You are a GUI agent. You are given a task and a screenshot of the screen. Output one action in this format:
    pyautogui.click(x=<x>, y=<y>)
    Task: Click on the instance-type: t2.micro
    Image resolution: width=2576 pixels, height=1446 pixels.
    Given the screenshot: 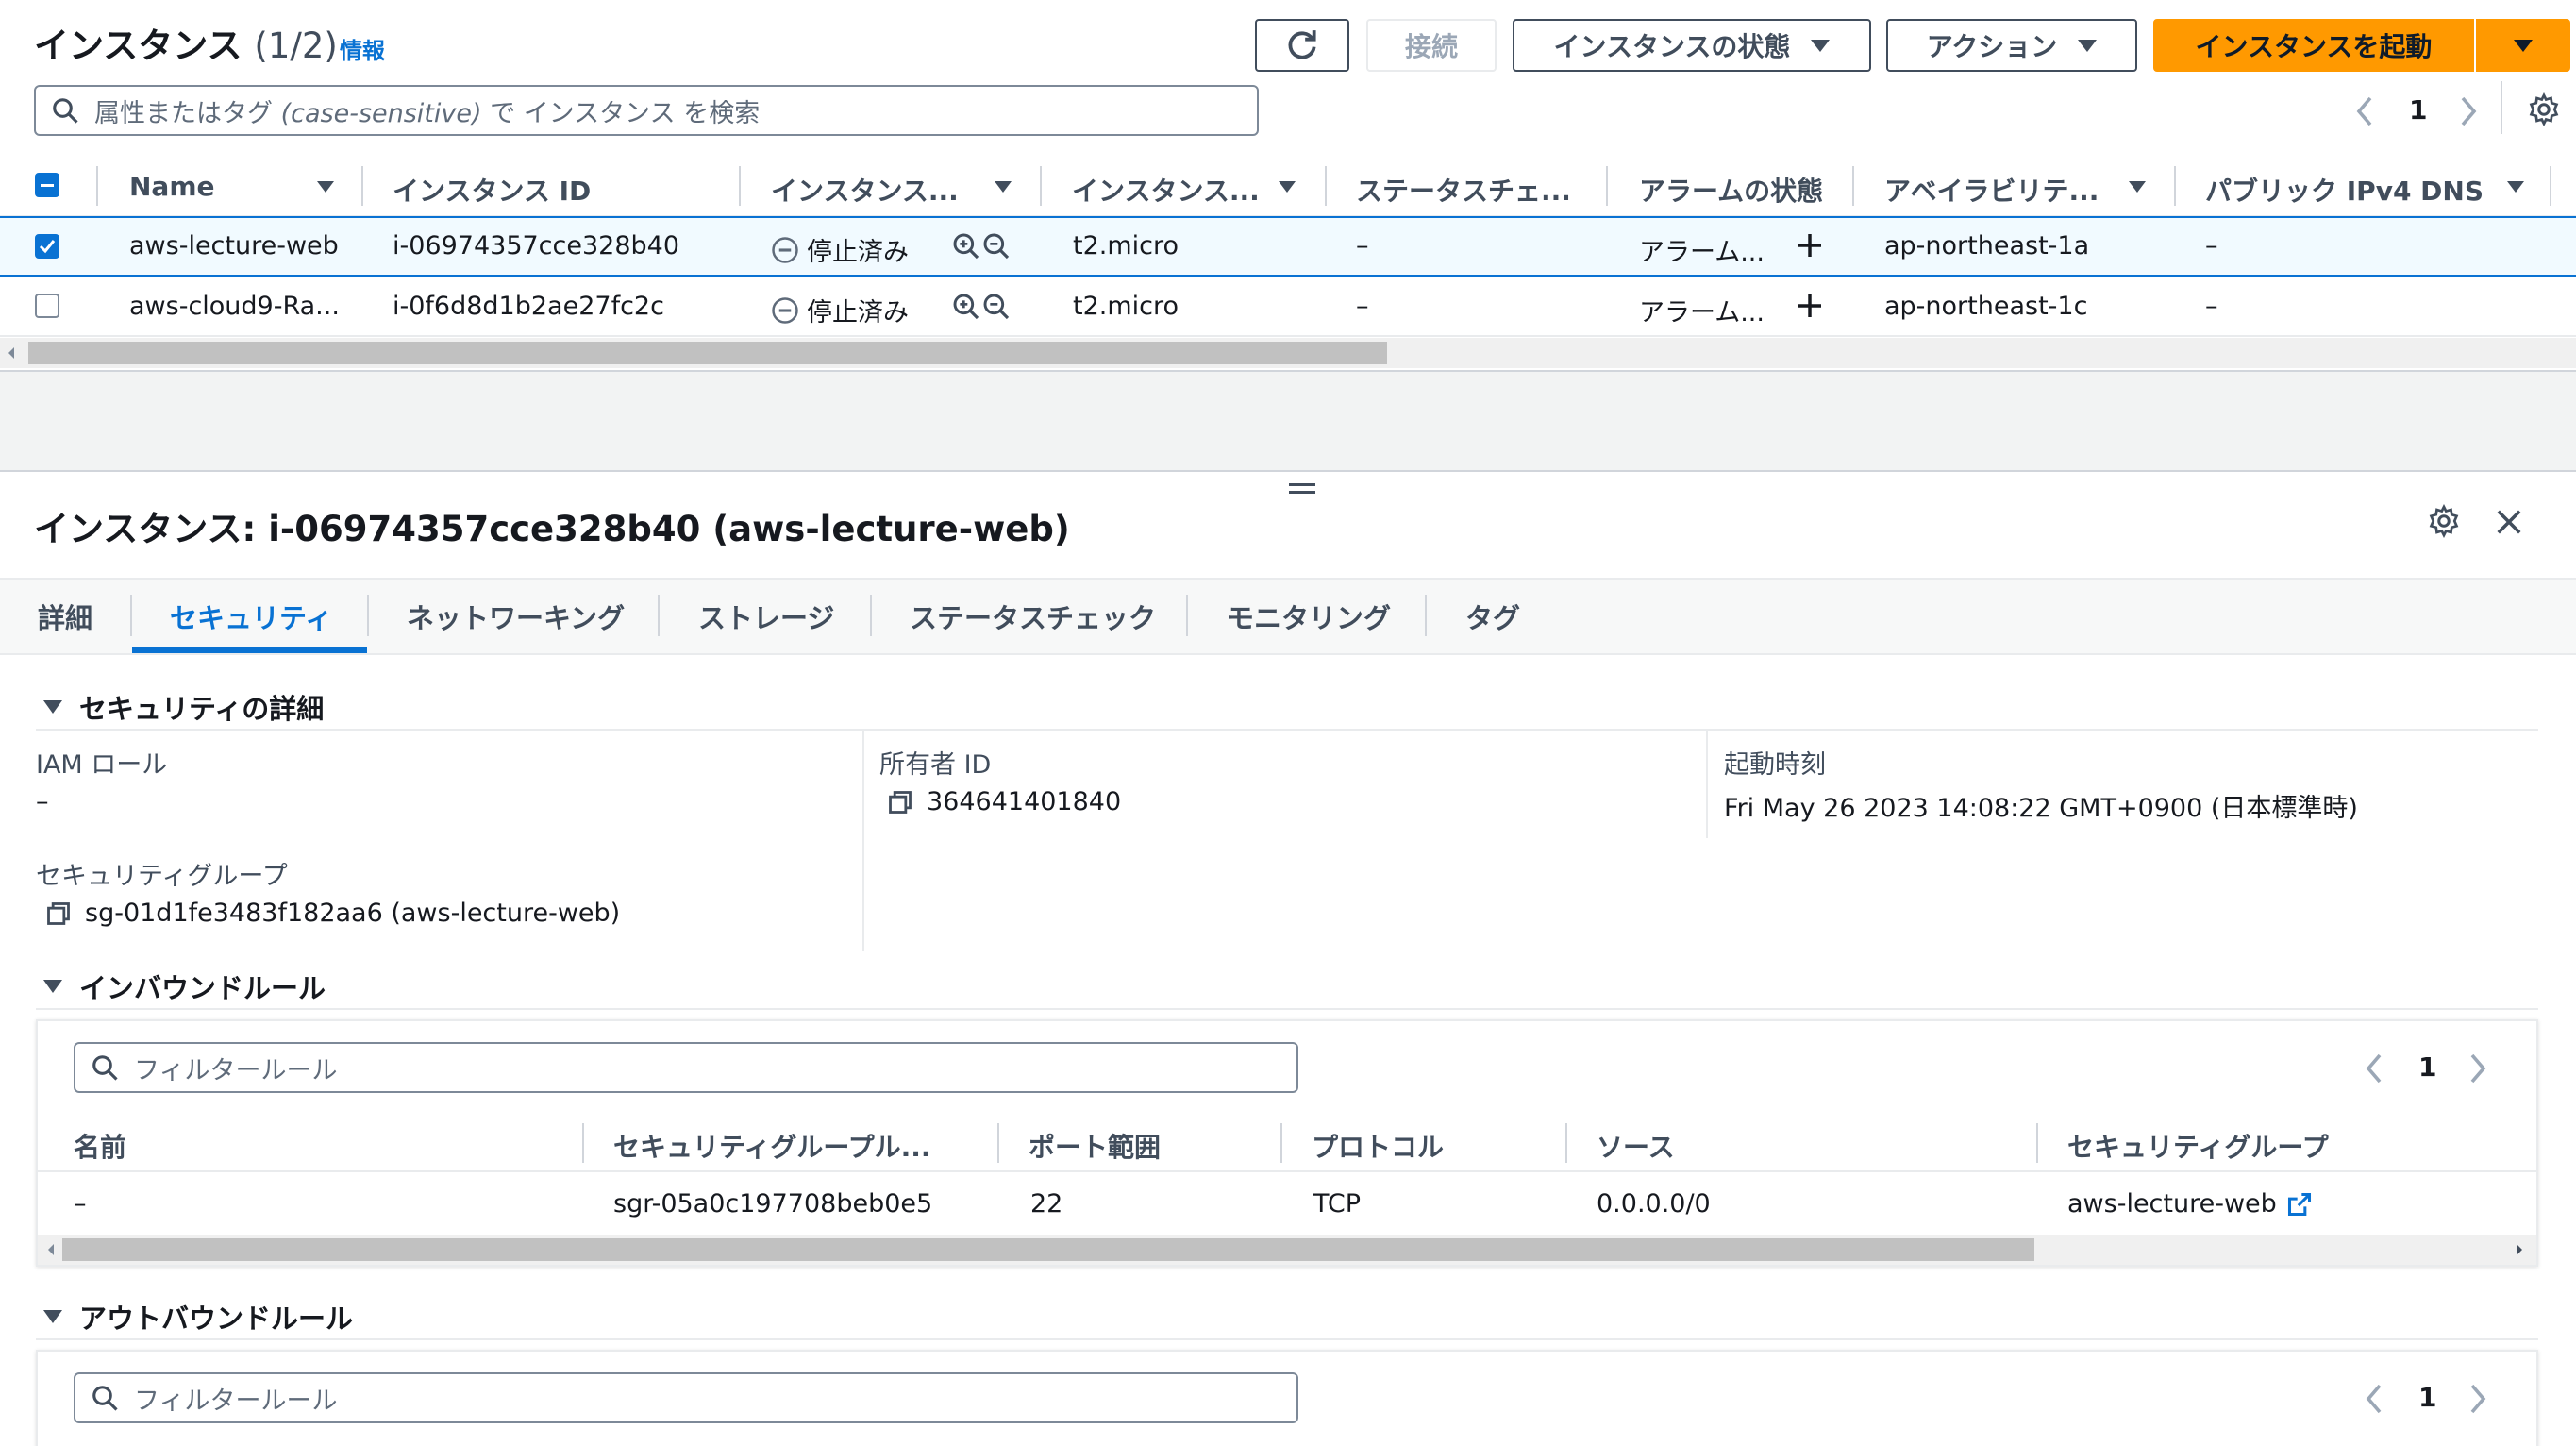 What is the action you would take?
    pyautogui.click(x=1126, y=306)
    